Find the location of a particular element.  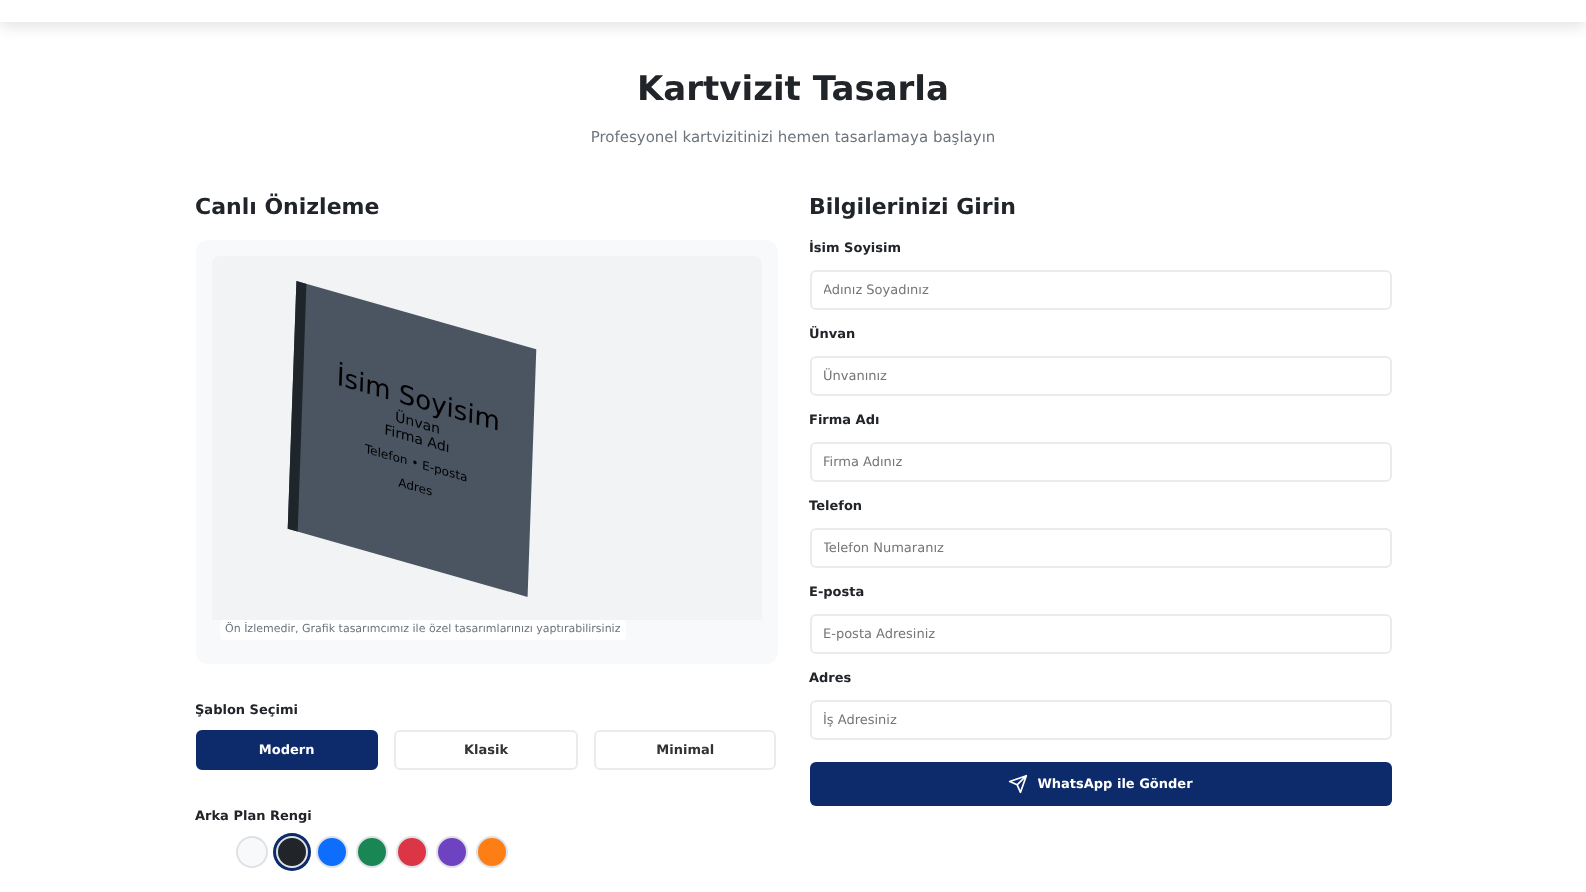

section-heading: Bilgilerinizi Girin is located at coordinates (913, 207).